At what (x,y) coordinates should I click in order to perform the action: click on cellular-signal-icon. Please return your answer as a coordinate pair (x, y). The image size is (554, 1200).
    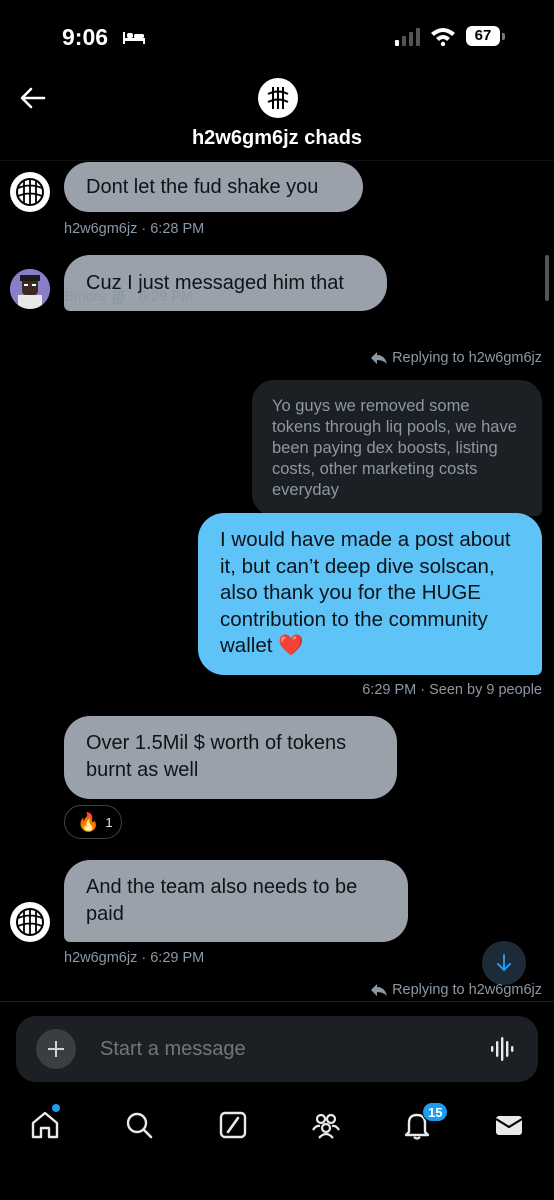
    Looking at the image, I should click on (407, 37).